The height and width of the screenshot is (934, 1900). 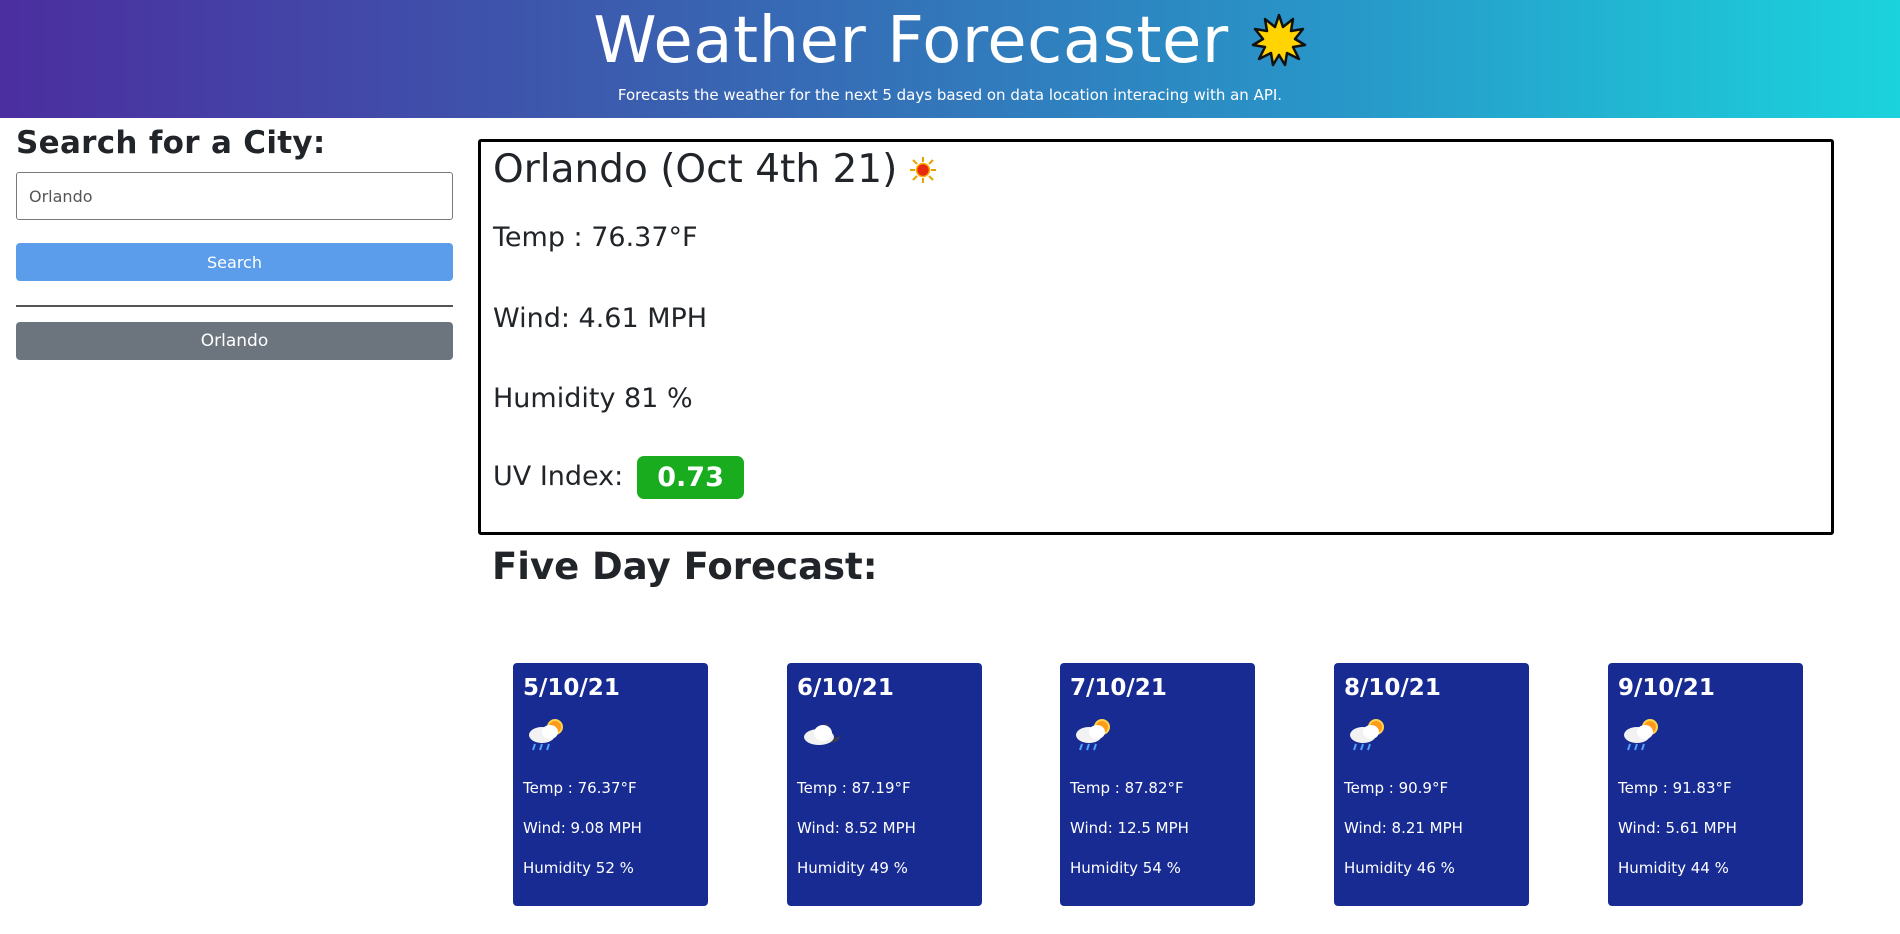 I want to click on search-button: Search, so click(x=234, y=262).